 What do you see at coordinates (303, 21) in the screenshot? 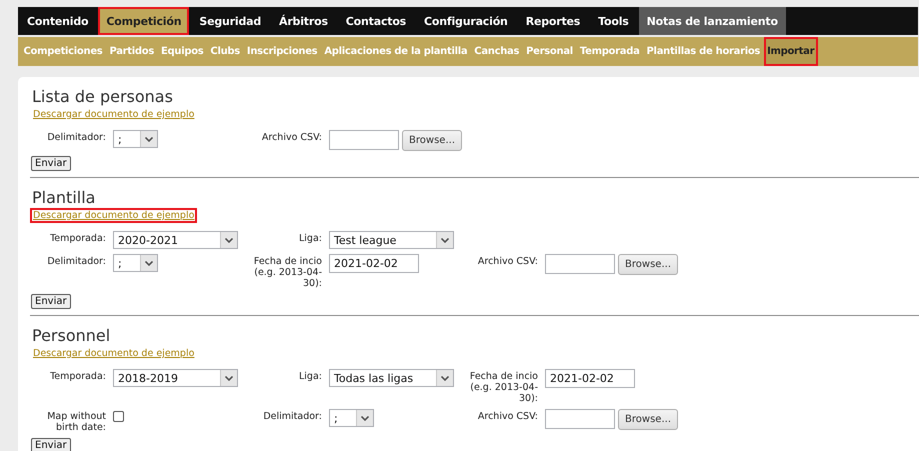
I see `menu-tab: Árbitros` at bounding box center [303, 21].